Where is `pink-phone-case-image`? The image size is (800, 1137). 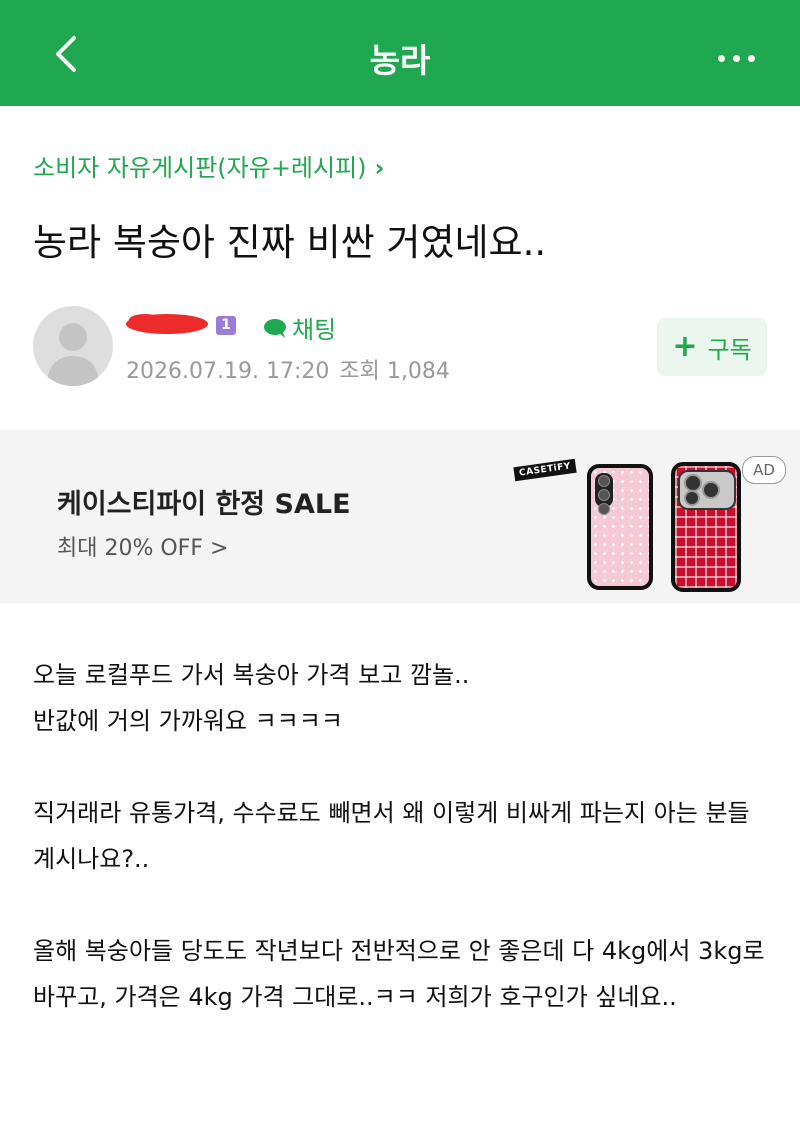
pink-phone-case-image is located at coordinates (620, 527).